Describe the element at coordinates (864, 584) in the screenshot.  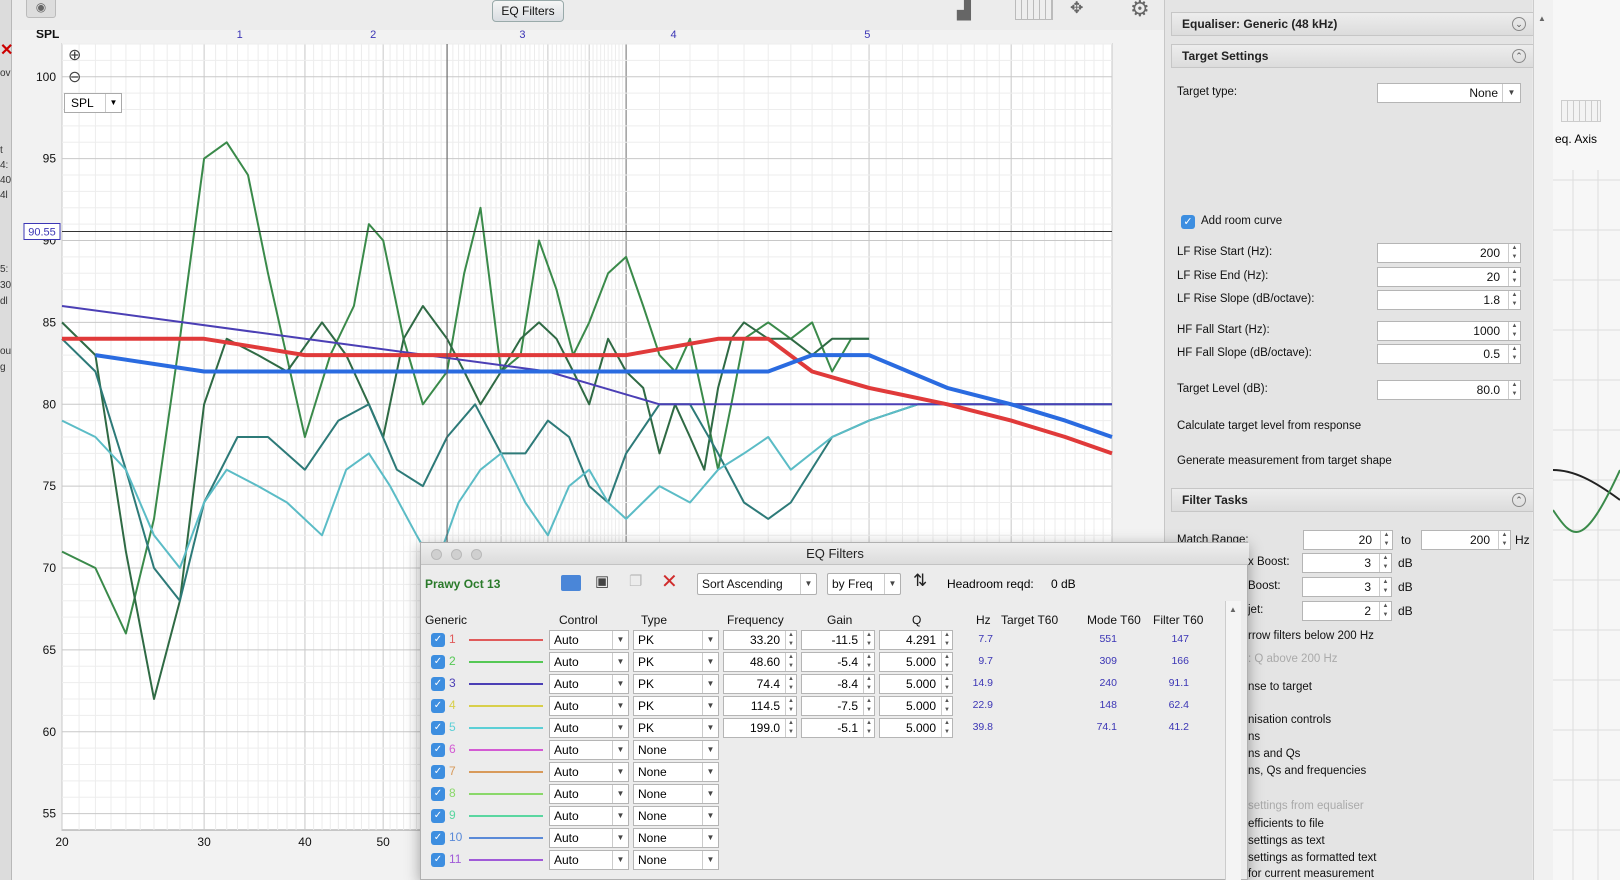
I see `sort-by-select: by Freq ▼` at that location.